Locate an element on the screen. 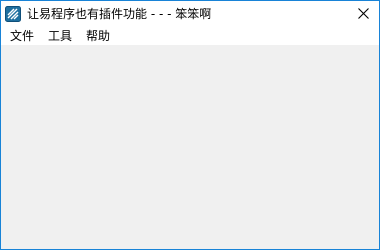 The width and height of the screenshot is (380, 250). menu-file: 文件 is located at coordinates (22, 36).